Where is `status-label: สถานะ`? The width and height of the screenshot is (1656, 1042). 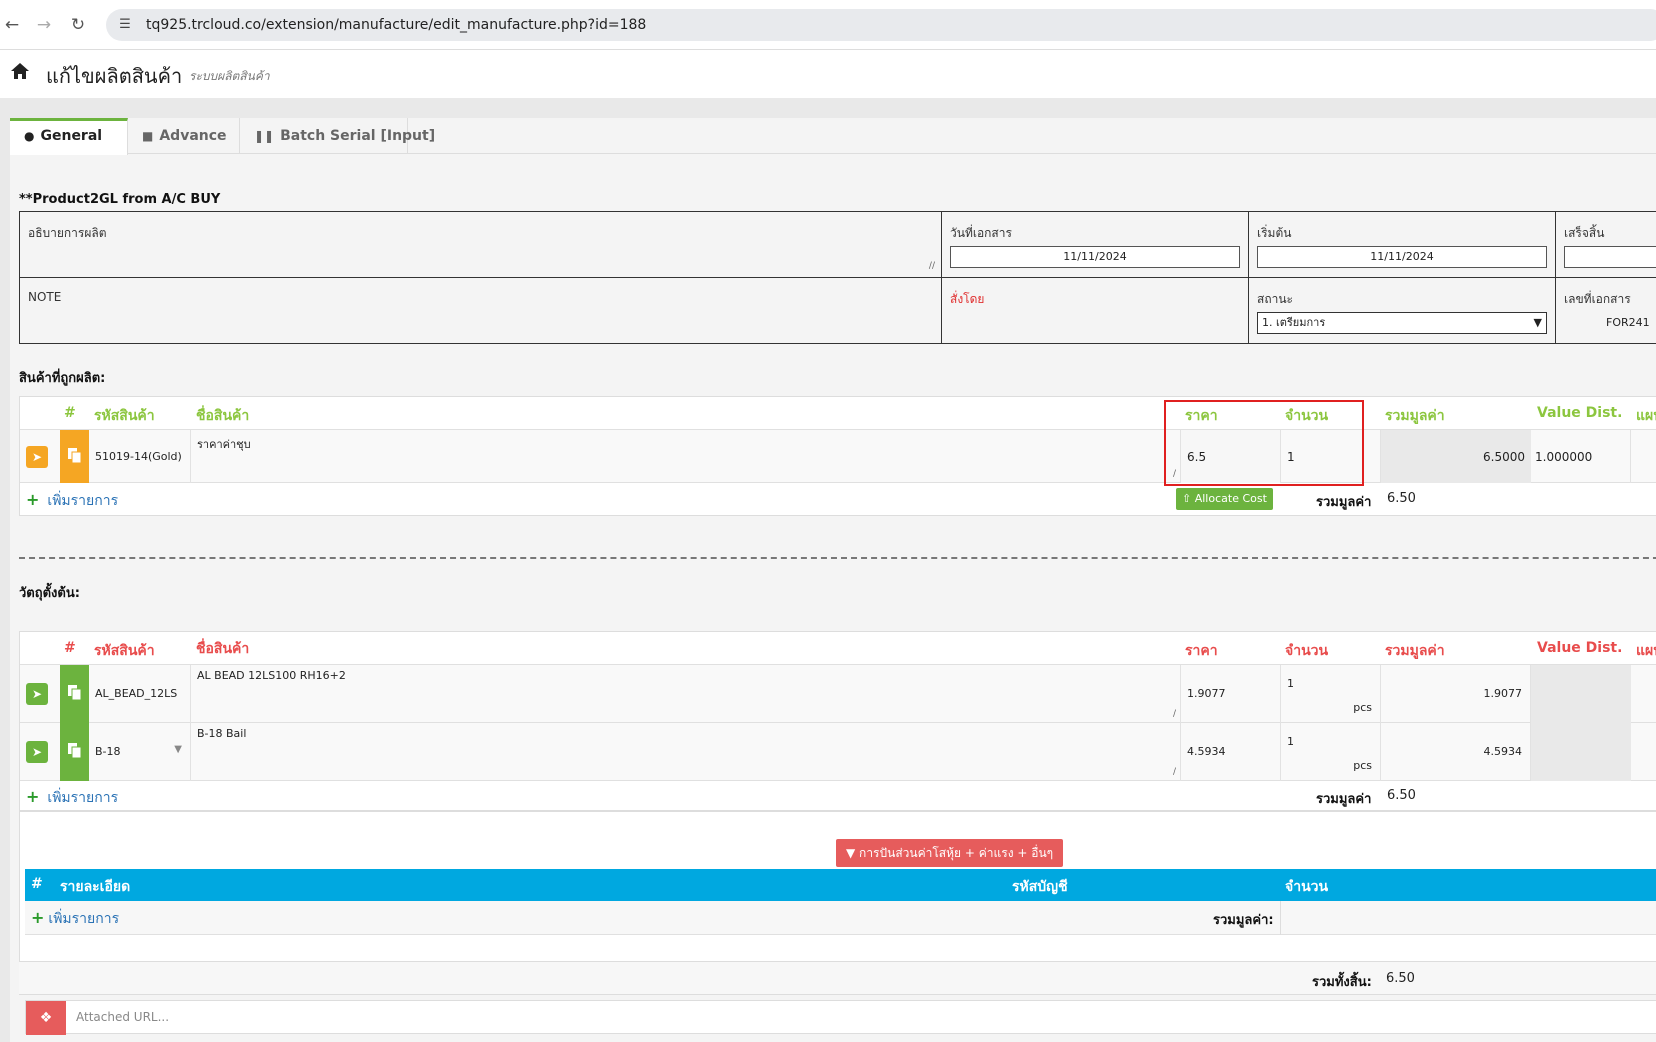 status-label: สถานะ is located at coordinates (1275, 299).